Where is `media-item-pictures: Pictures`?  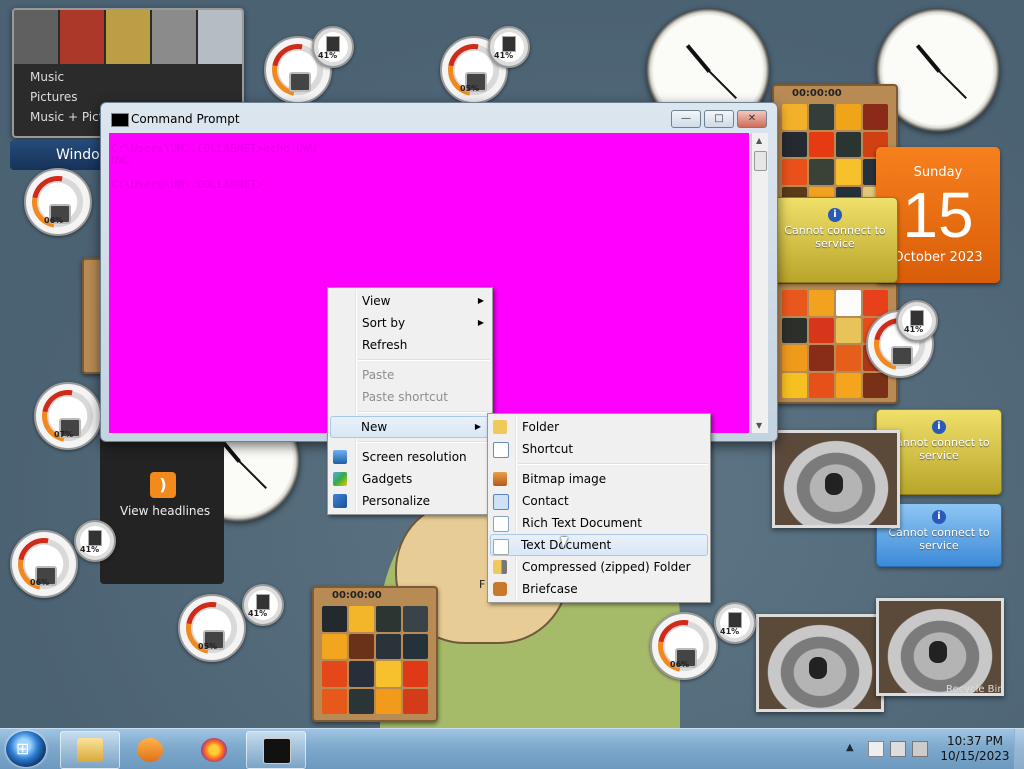
media-item-pictures: Pictures is located at coordinates (54, 97).